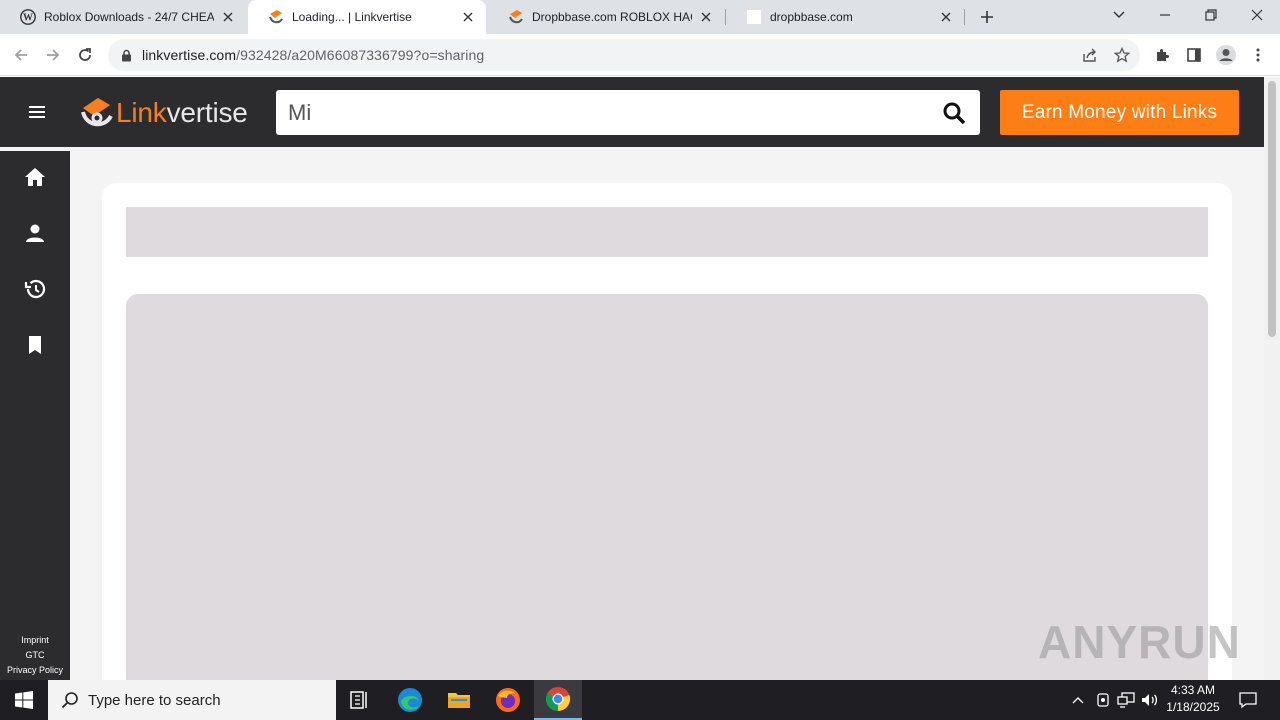  I want to click on taskbar-search-box: Type here to search, so click(192, 700).